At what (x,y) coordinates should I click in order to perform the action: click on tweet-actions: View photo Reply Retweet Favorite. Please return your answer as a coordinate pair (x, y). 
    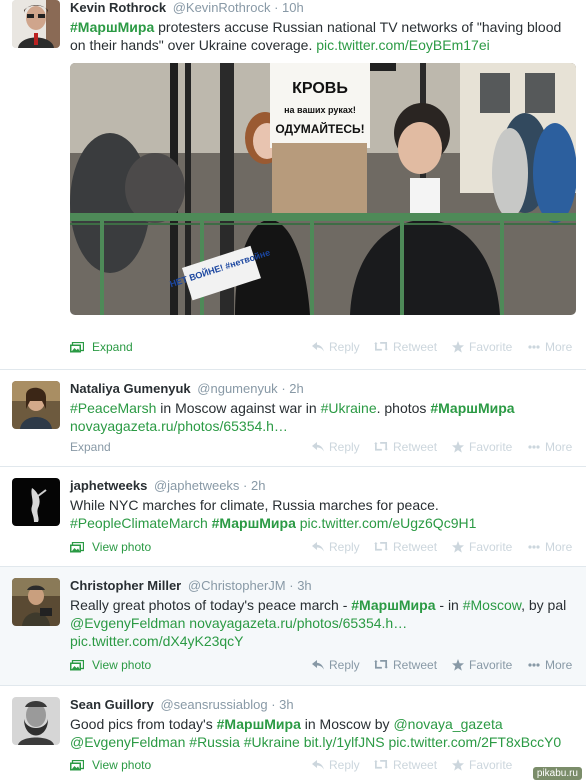
    Looking at the image, I should click on (323, 767).